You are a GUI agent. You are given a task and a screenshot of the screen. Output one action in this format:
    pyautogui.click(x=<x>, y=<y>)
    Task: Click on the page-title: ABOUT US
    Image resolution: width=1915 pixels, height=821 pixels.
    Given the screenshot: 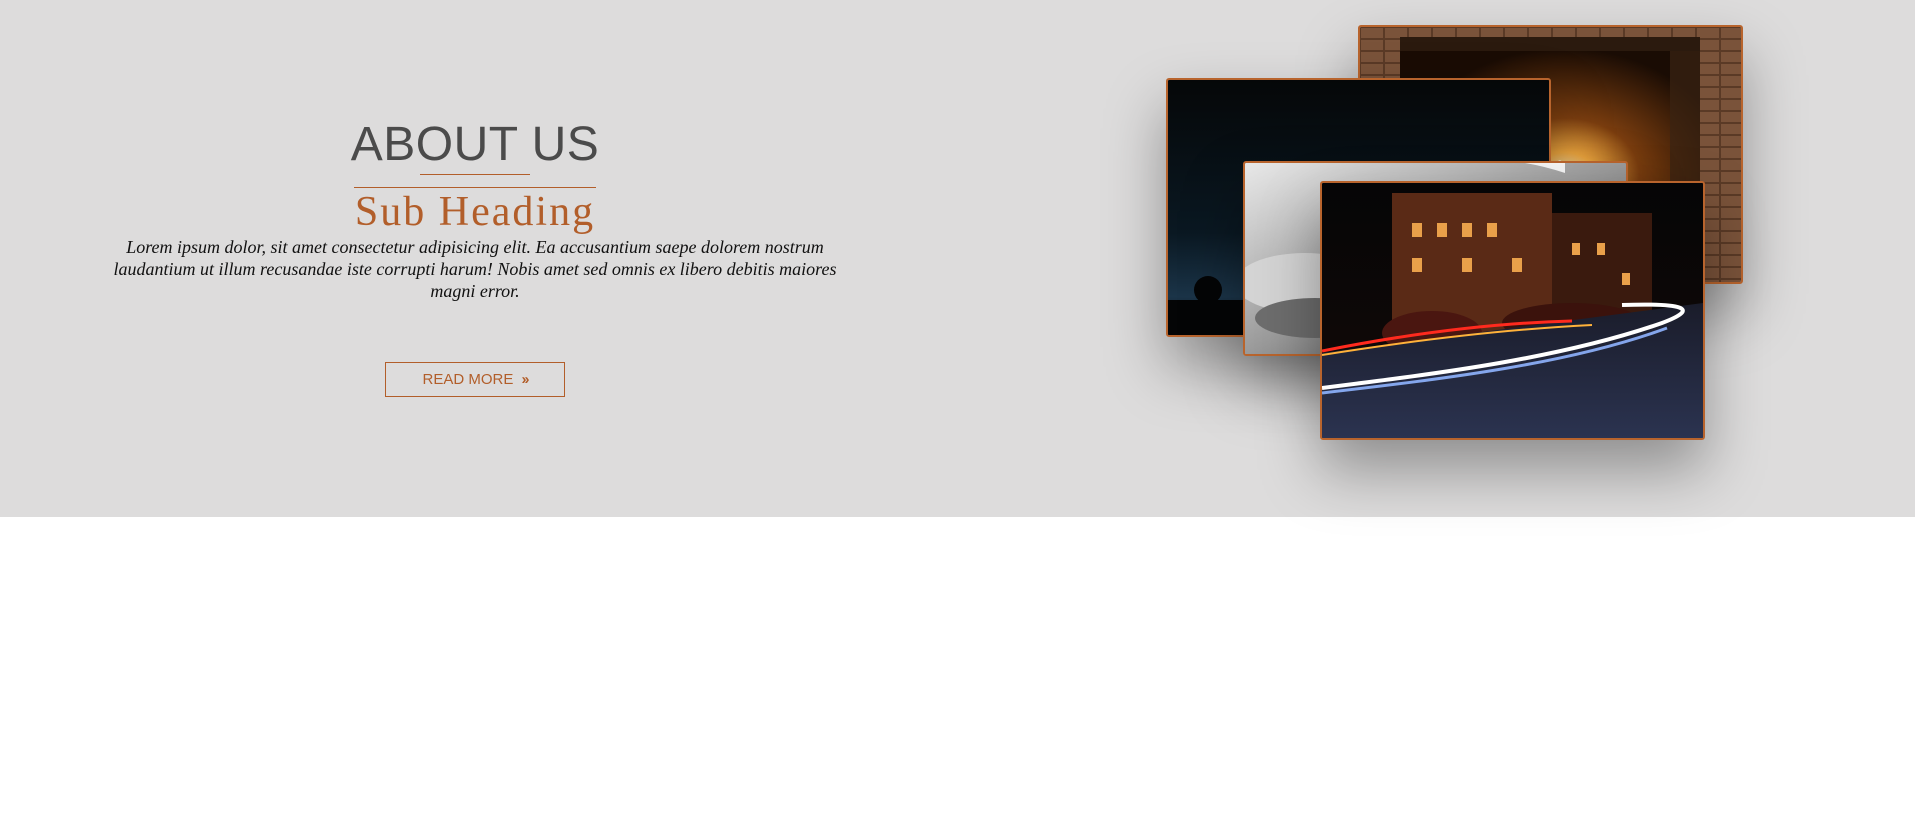 What is the action you would take?
    pyautogui.click(x=475, y=144)
    